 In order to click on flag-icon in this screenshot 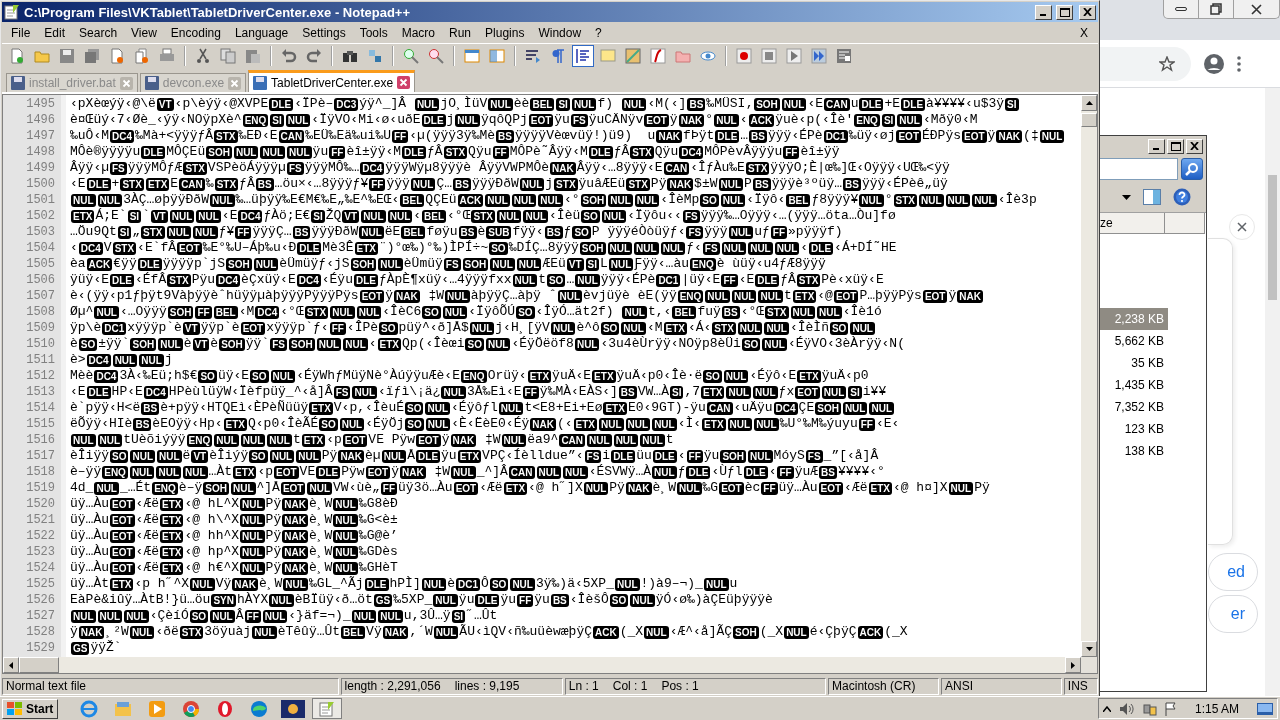, I will do `click(1170, 708)`.